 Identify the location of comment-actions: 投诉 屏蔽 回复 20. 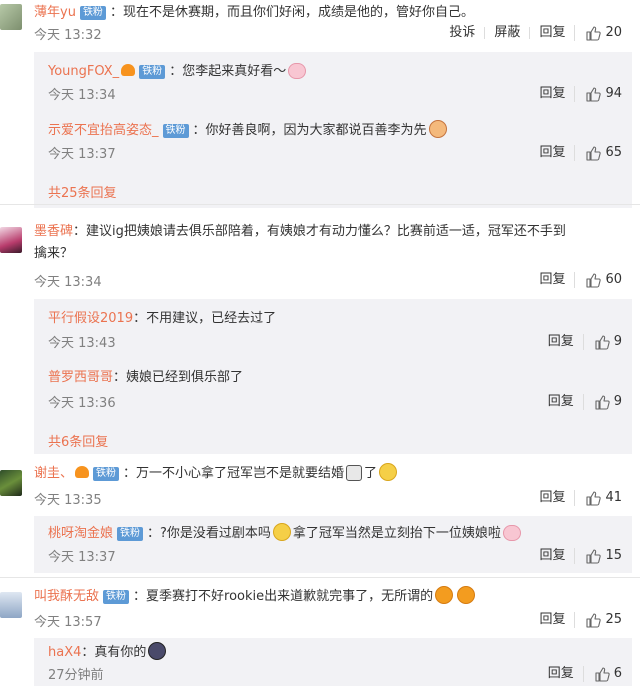
(531, 33).